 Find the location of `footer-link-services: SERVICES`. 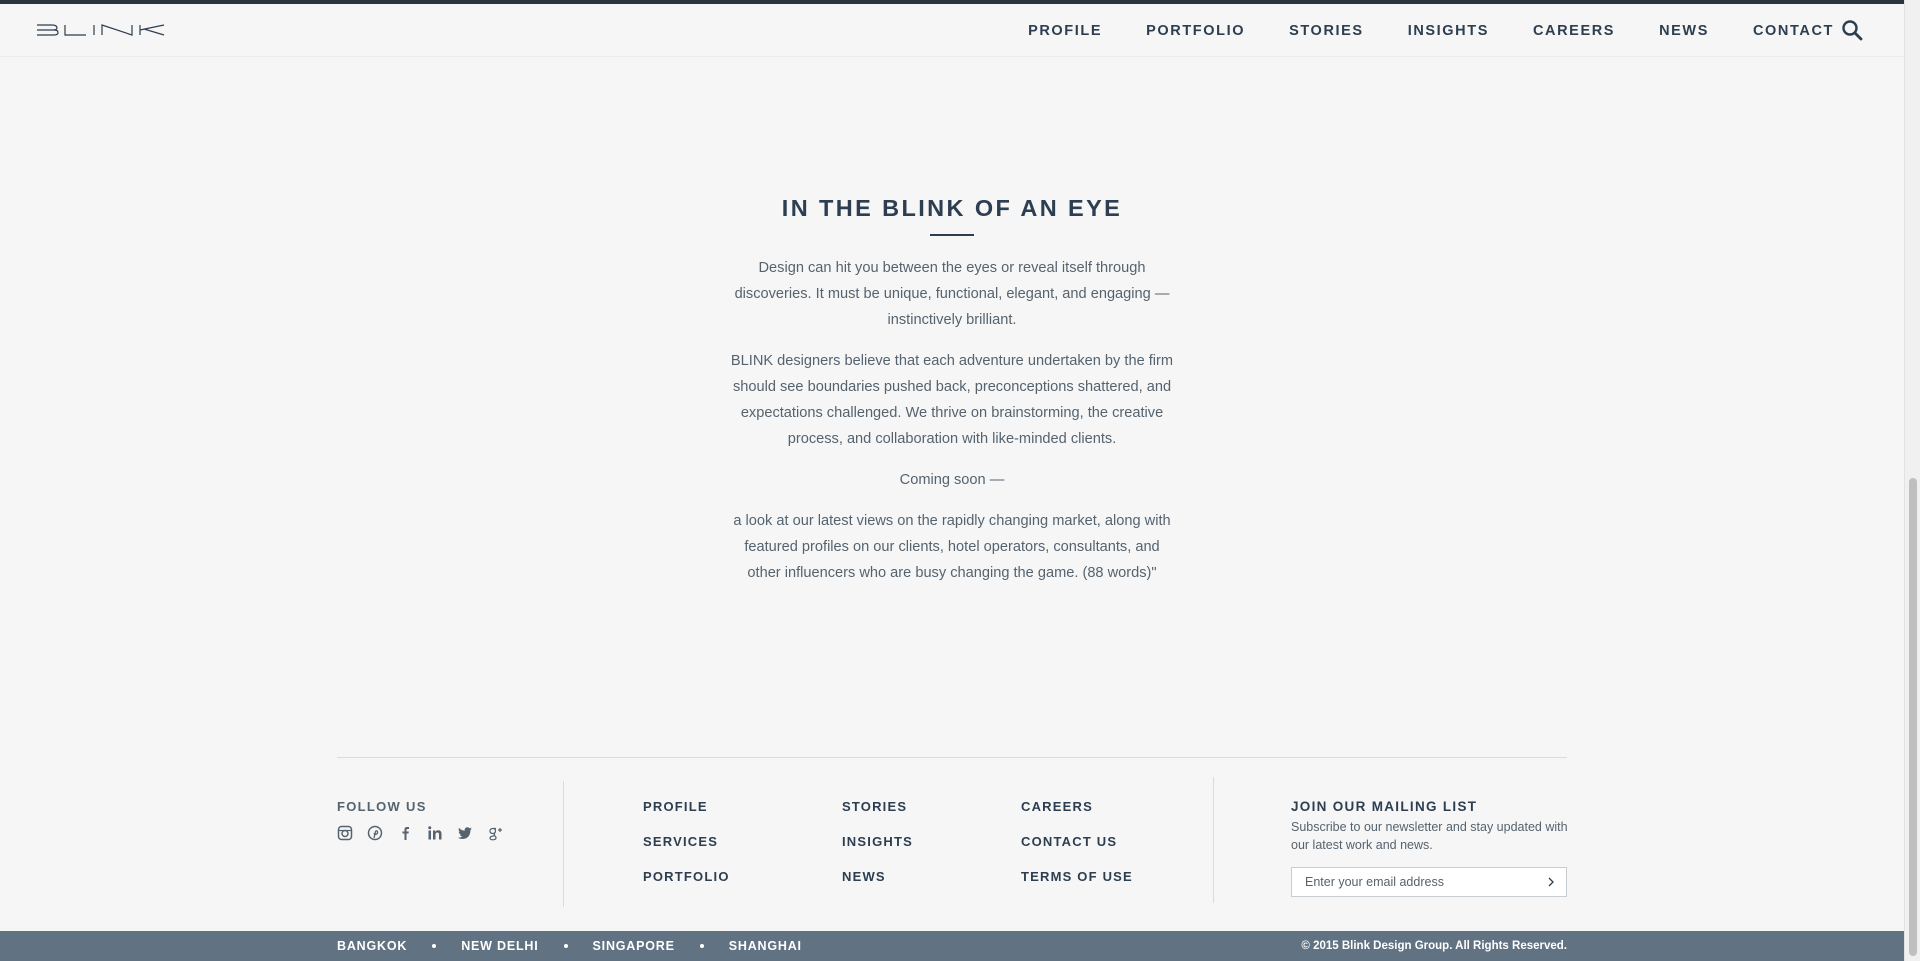

footer-link-services: SERVICES is located at coordinates (686, 851).